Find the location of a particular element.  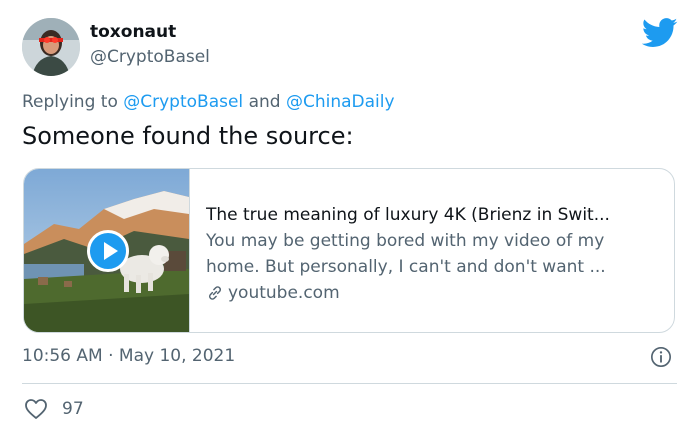

play-icon is located at coordinates (108, 251).